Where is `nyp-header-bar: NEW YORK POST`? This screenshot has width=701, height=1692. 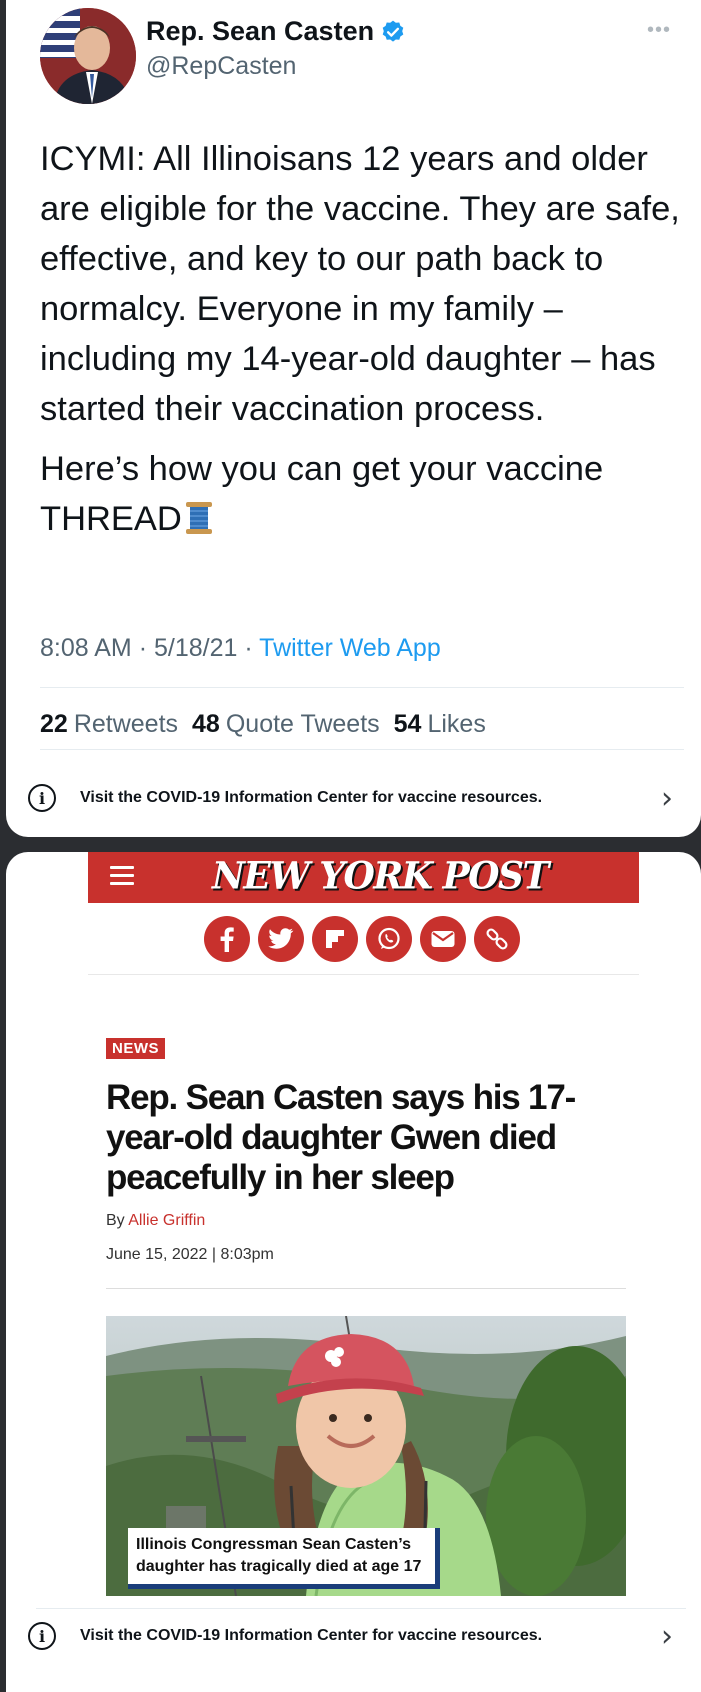 nyp-header-bar: NEW YORK POST is located at coordinates (363, 877).